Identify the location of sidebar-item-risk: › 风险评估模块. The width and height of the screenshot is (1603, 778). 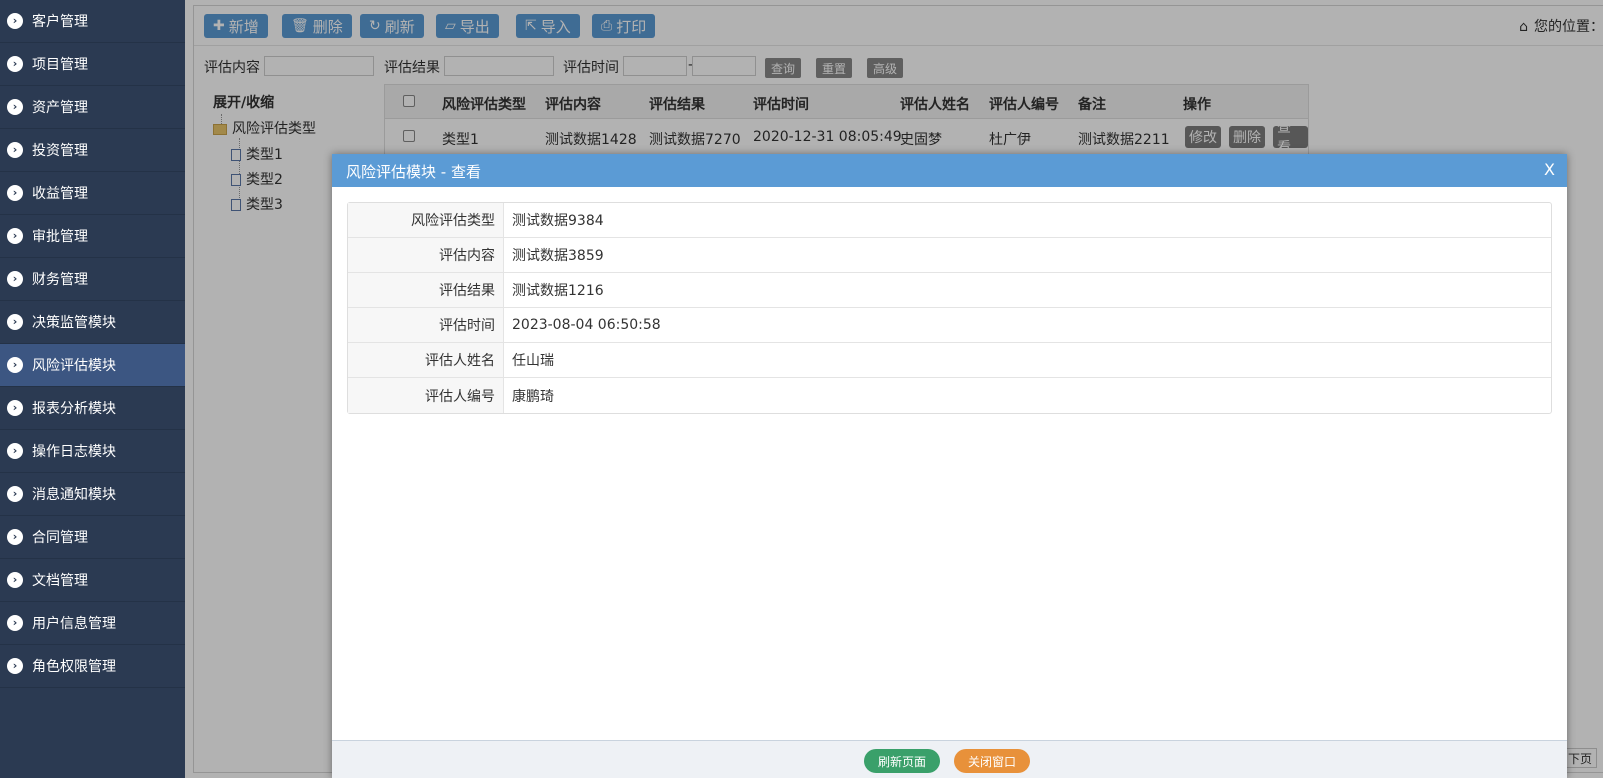
(92, 365).